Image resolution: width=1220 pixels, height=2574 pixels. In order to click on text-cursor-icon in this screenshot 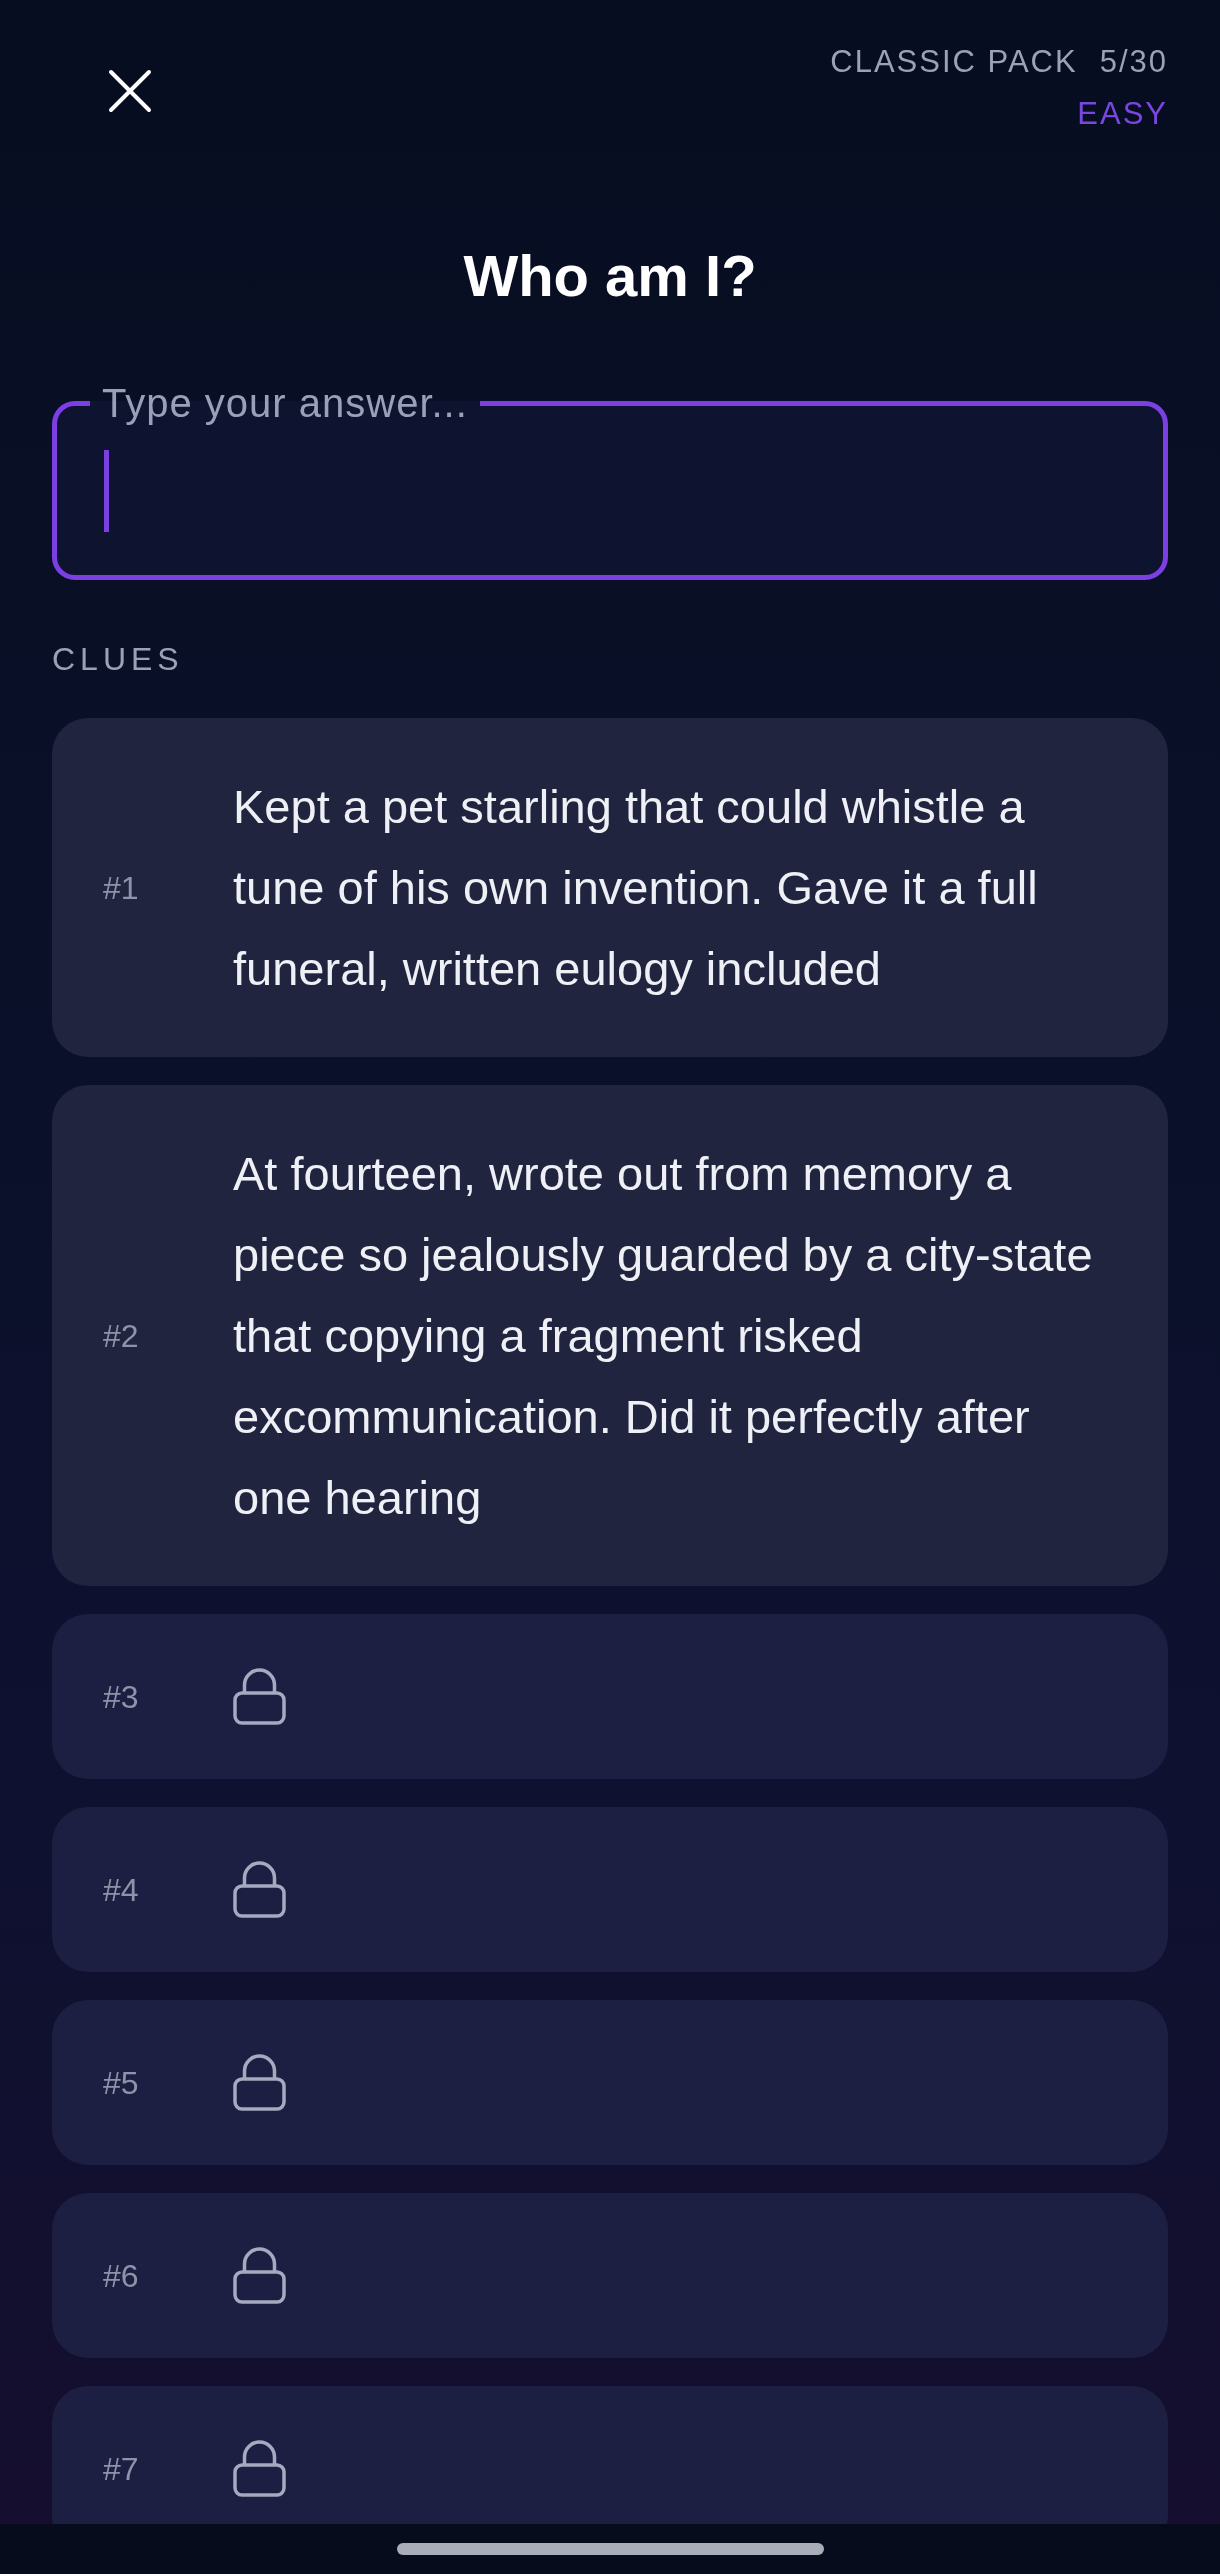, I will do `click(106, 491)`.